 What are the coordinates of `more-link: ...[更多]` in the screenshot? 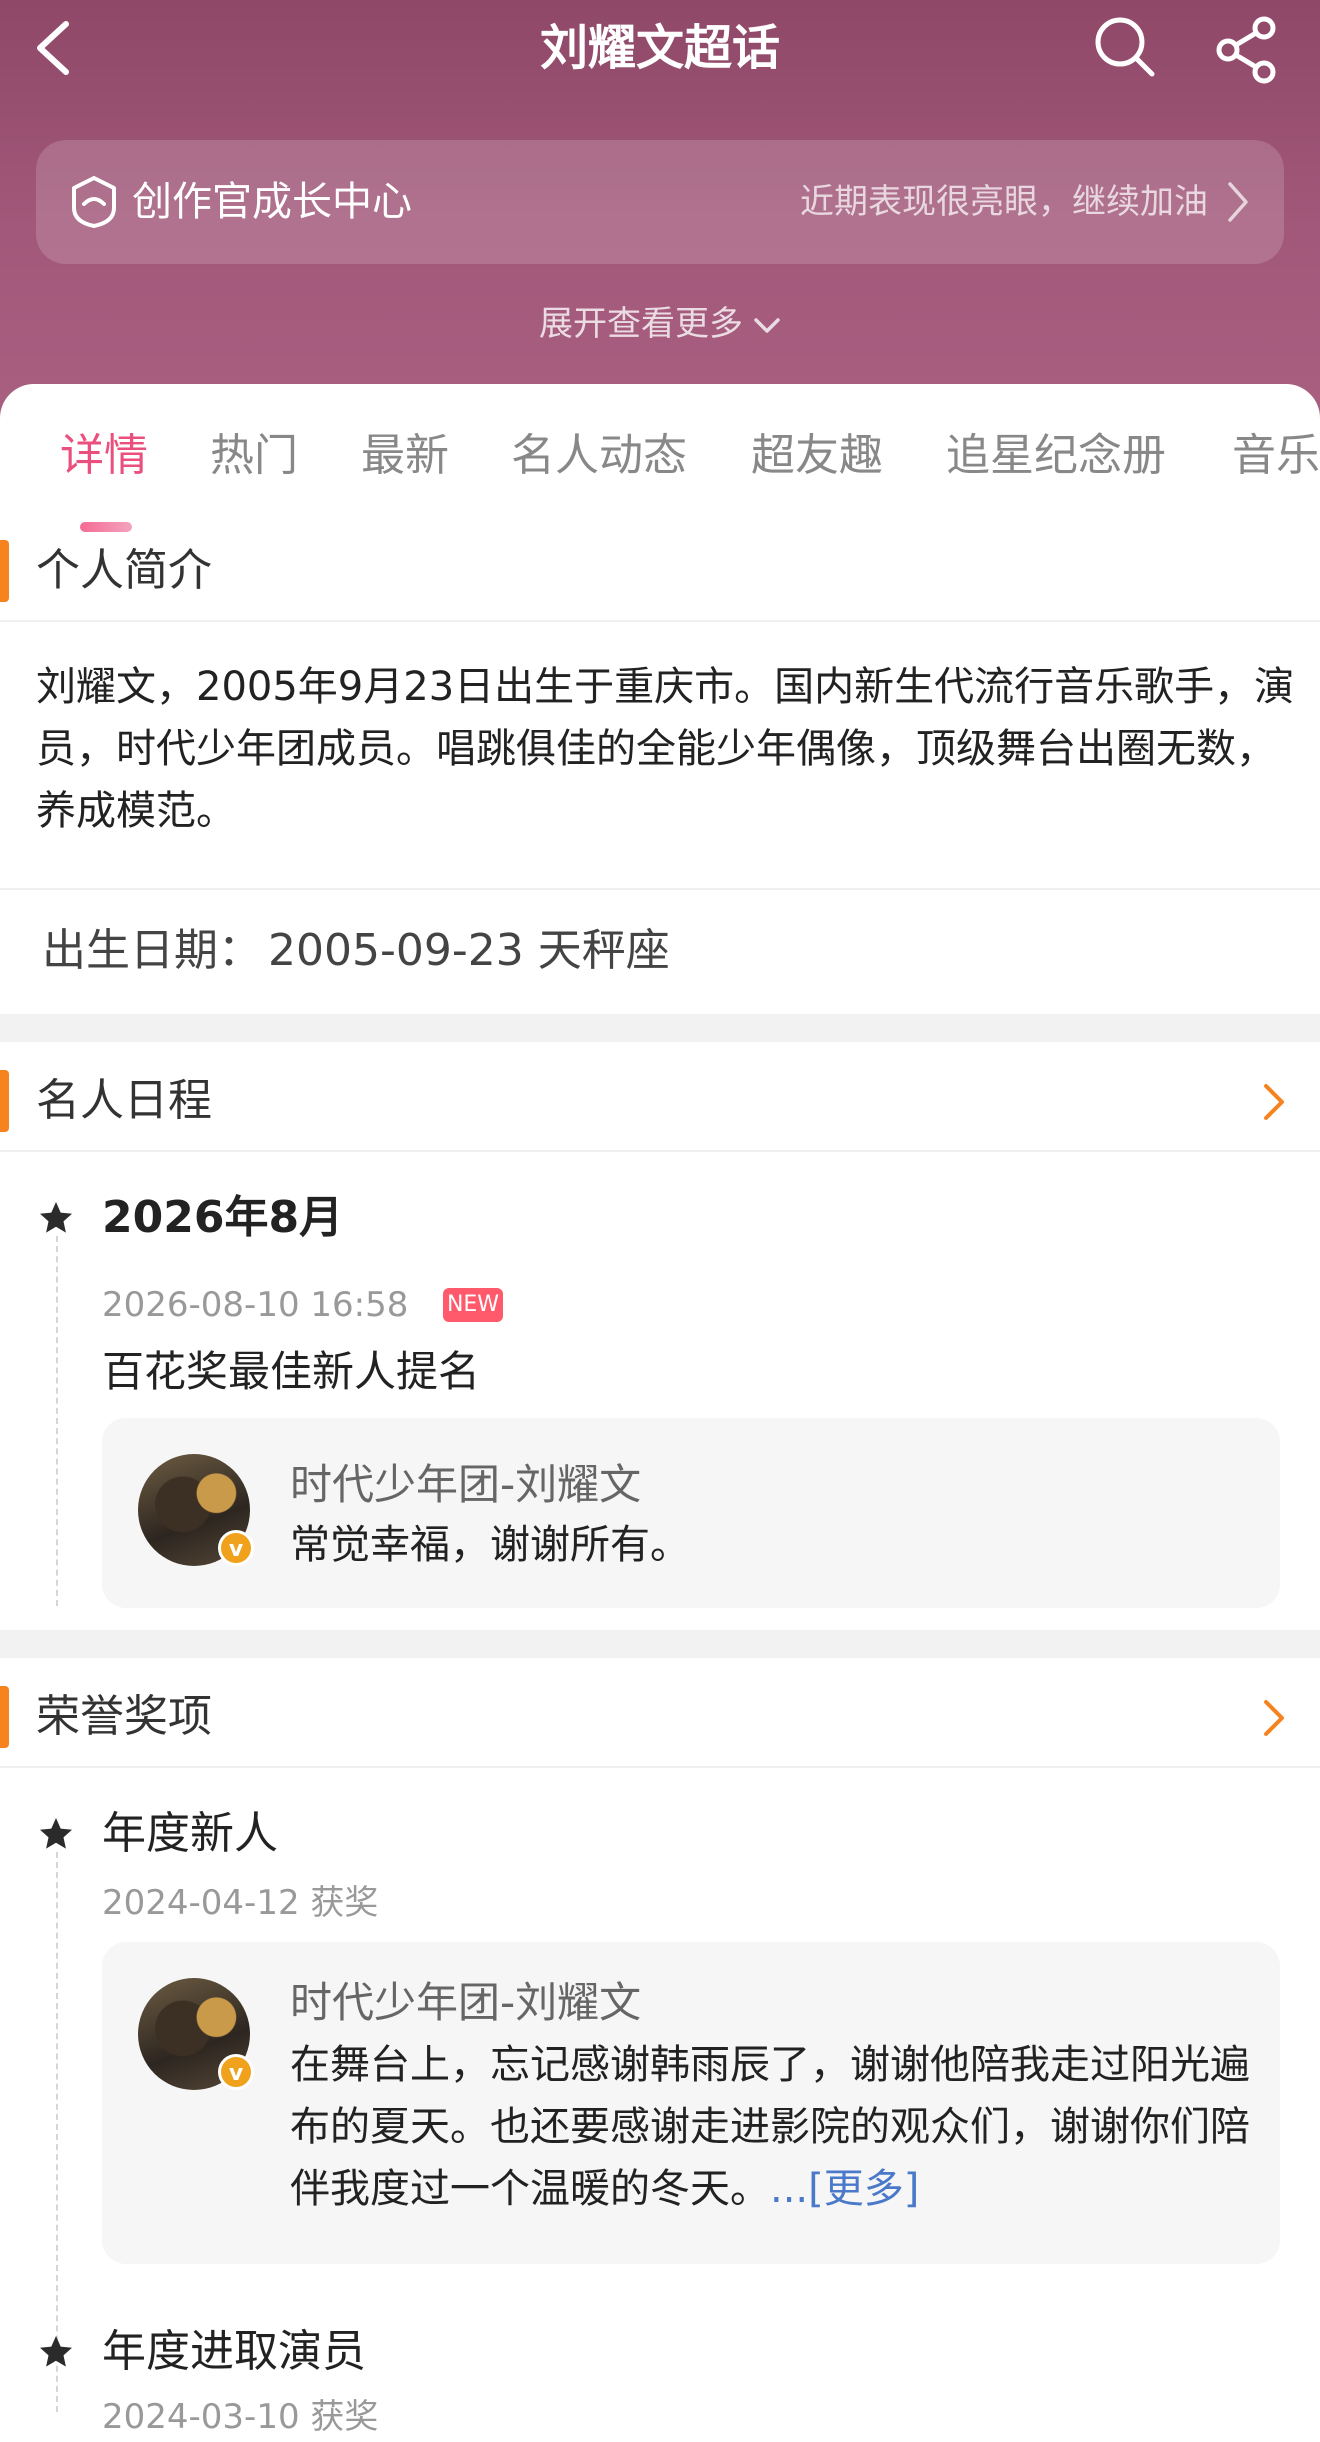 It's located at (844, 2189).